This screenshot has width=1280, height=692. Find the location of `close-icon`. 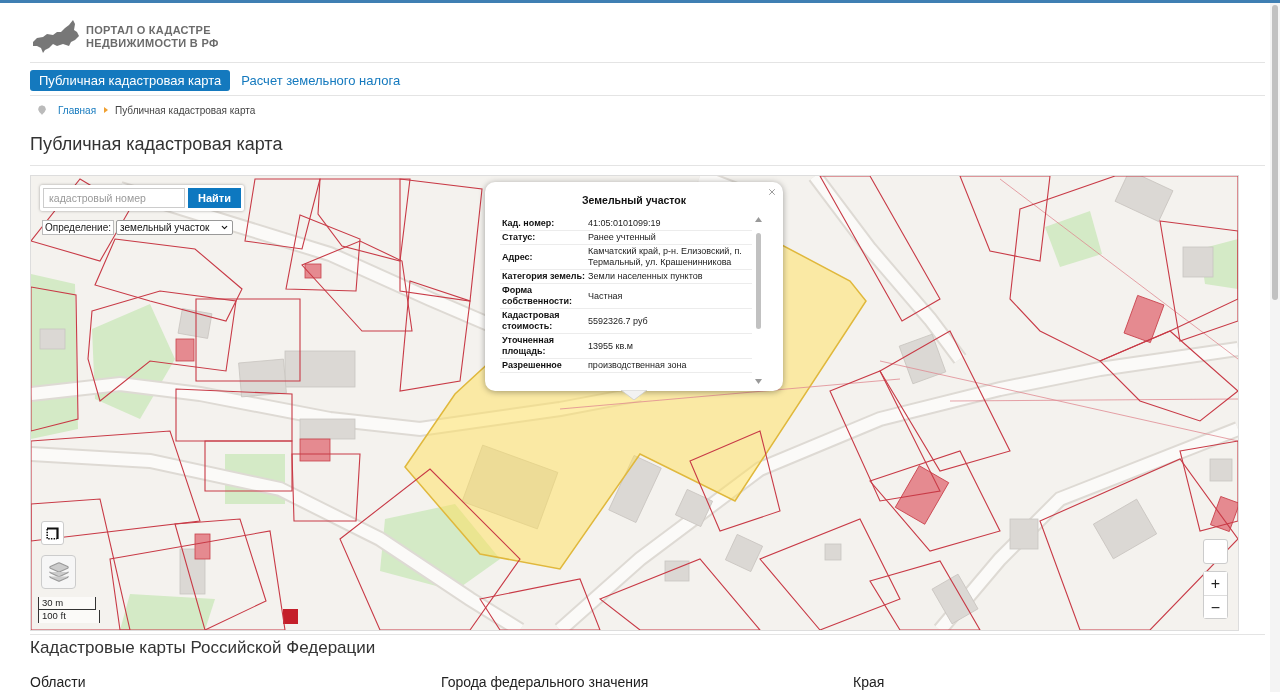

close-icon is located at coordinates (772, 192).